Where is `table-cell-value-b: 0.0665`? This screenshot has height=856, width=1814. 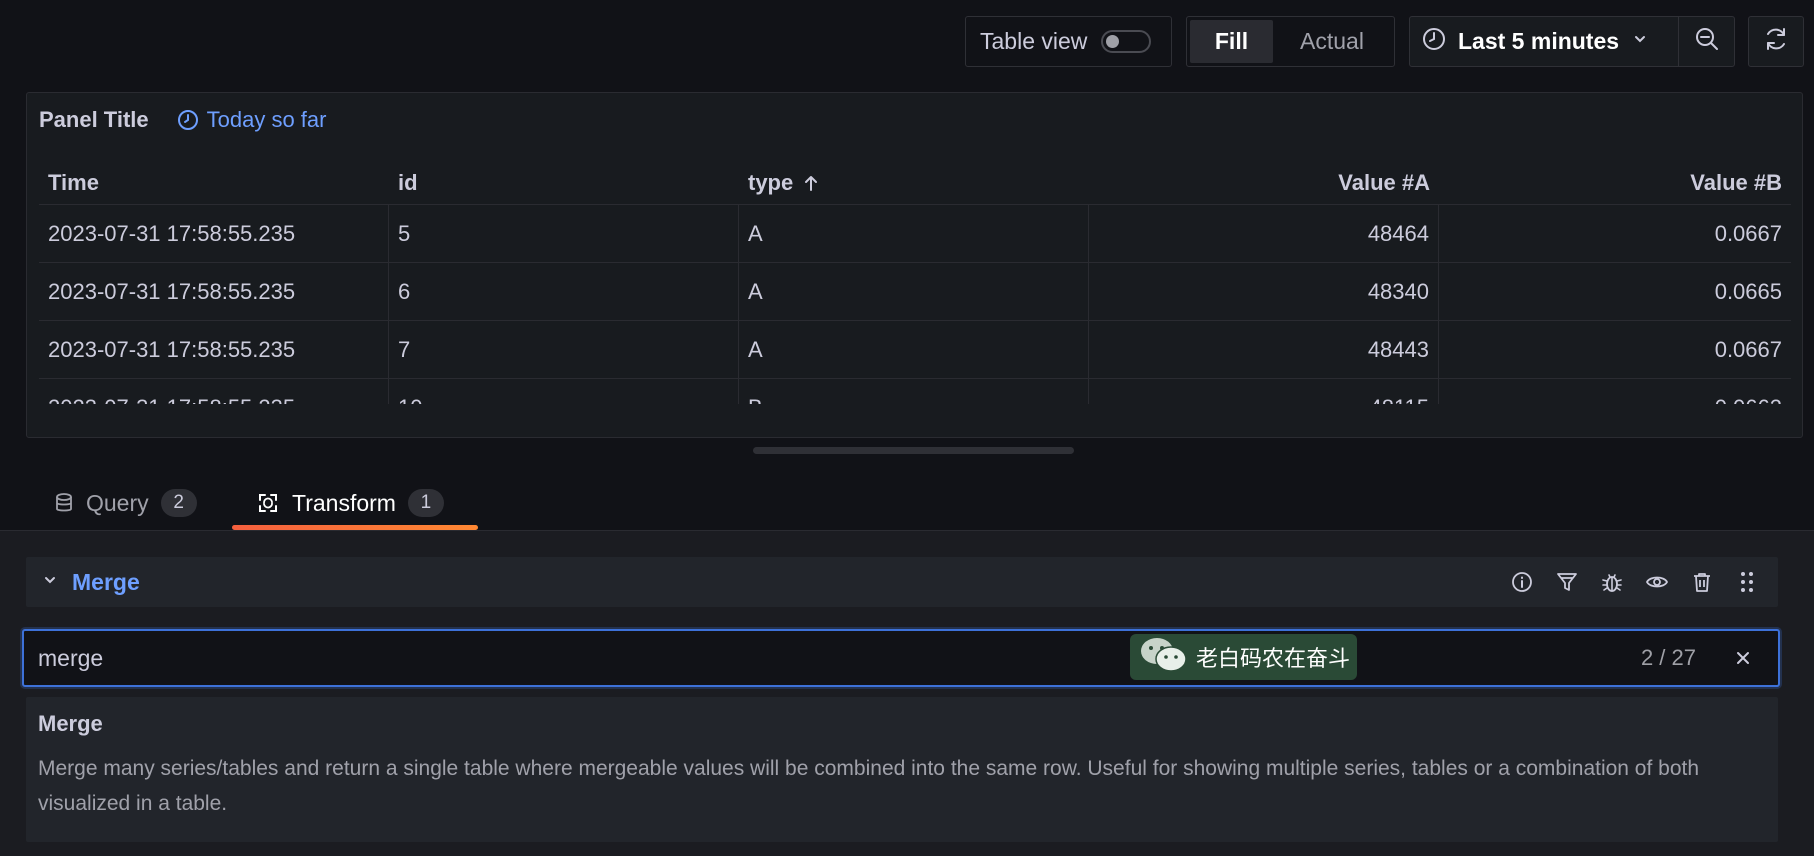 table-cell-value-b: 0.0665 is located at coordinates (1748, 291).